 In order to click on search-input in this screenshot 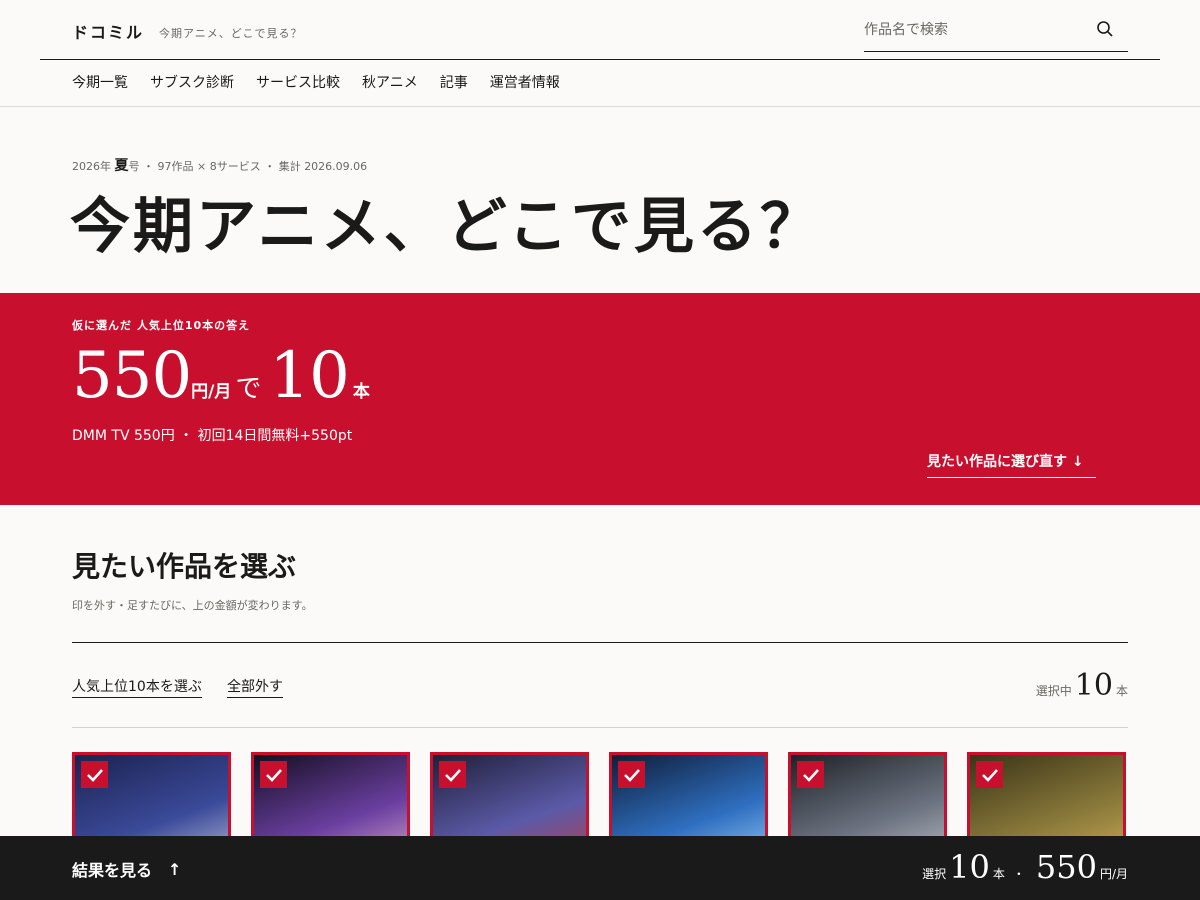, I will do `click(974, 29)`.